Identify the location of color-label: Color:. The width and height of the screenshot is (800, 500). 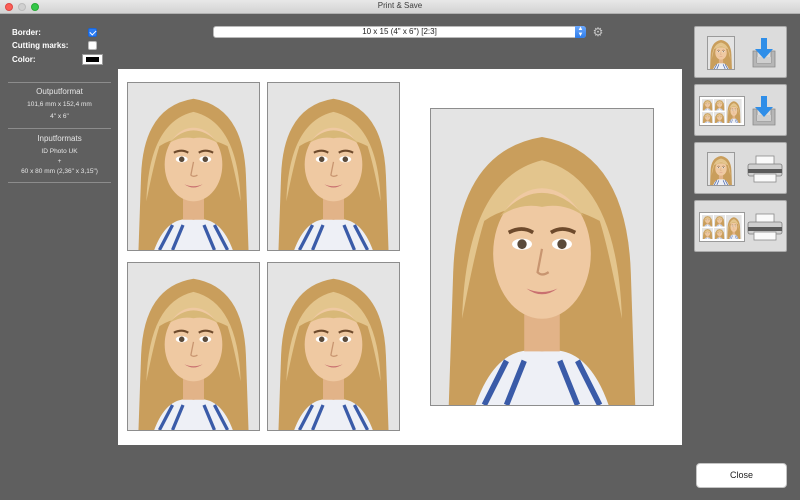
(24, 59).